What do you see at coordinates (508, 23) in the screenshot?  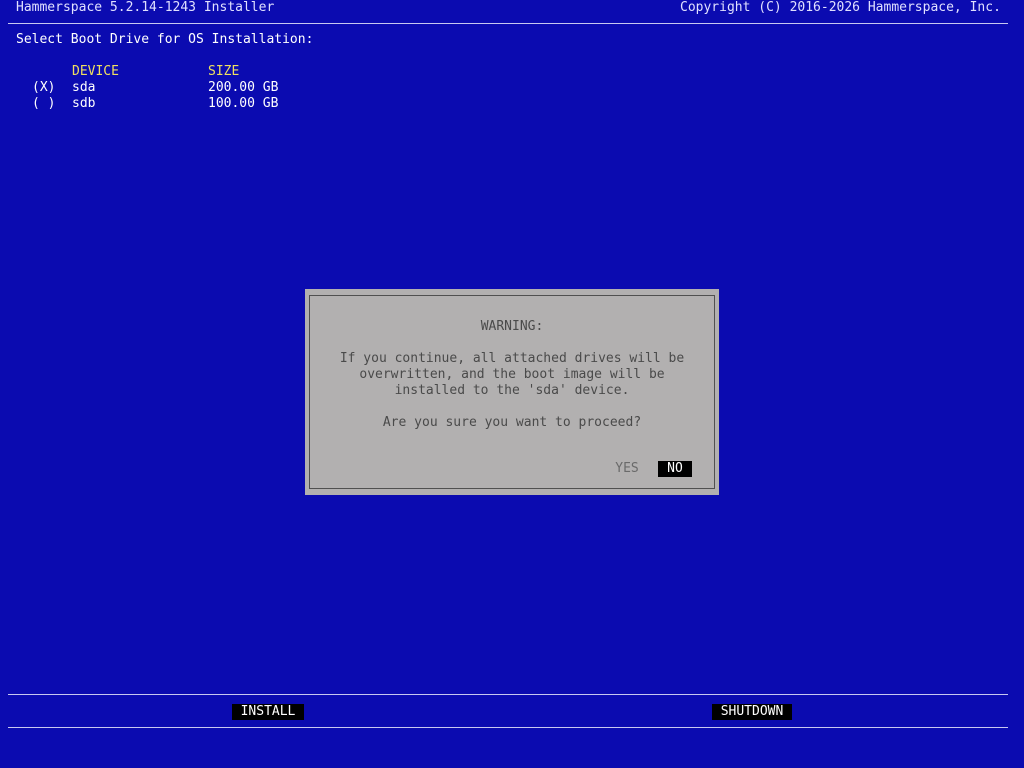 I see `header-divider` at bounding box center [508, 23].